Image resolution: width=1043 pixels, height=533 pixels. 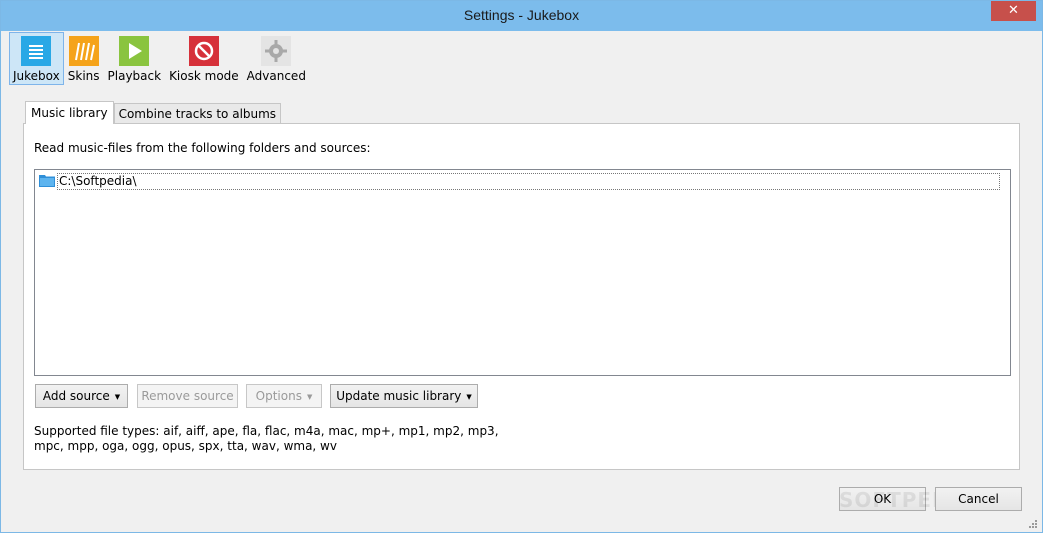 What do you see at coordinates (36, 76) in the screenshot?
I see `category-jukebox-label: Jukebox` at bounding box center [36, 76].